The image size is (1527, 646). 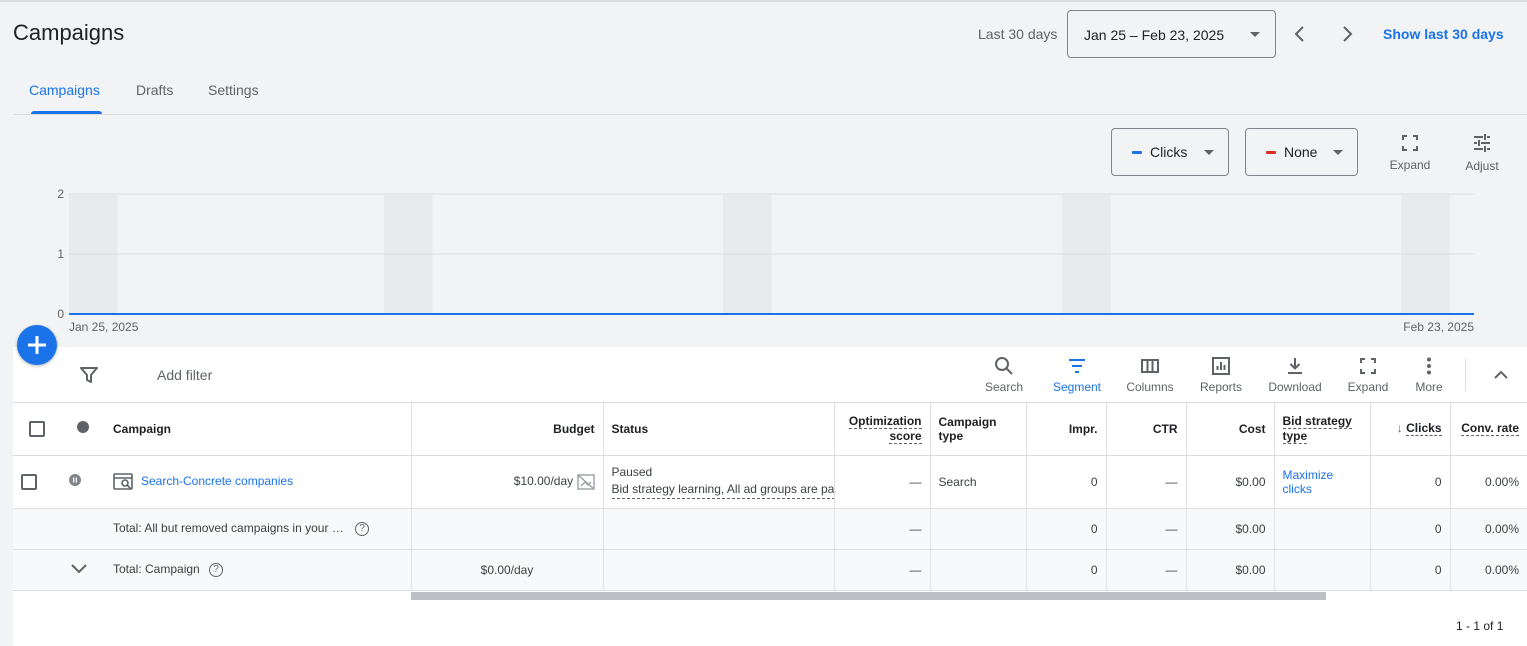 I want to click on chevron-left-icon, so click(x=1299, y=34).